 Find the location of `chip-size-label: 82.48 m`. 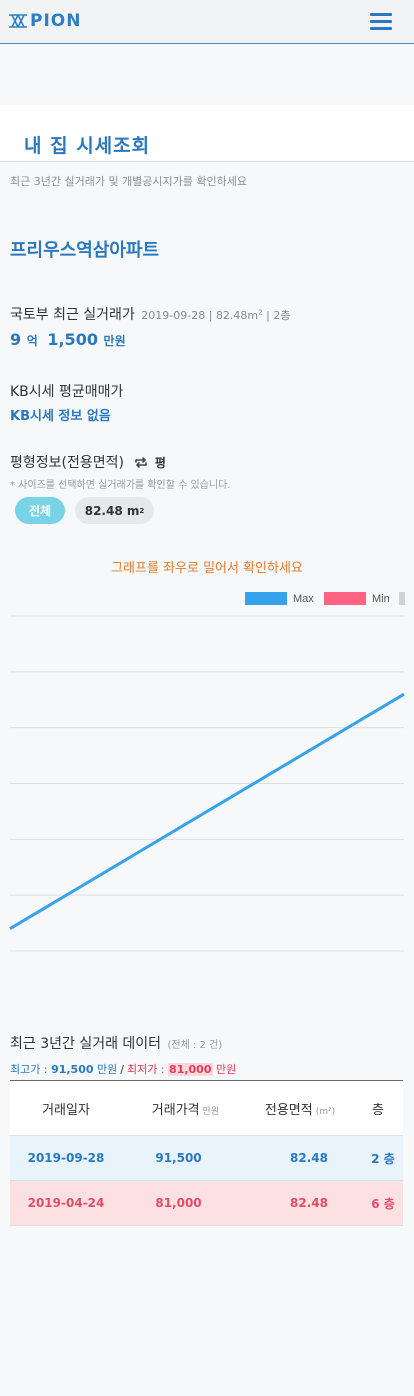

chip-size-label: 82.48 m is located at coordinates (112, 510).